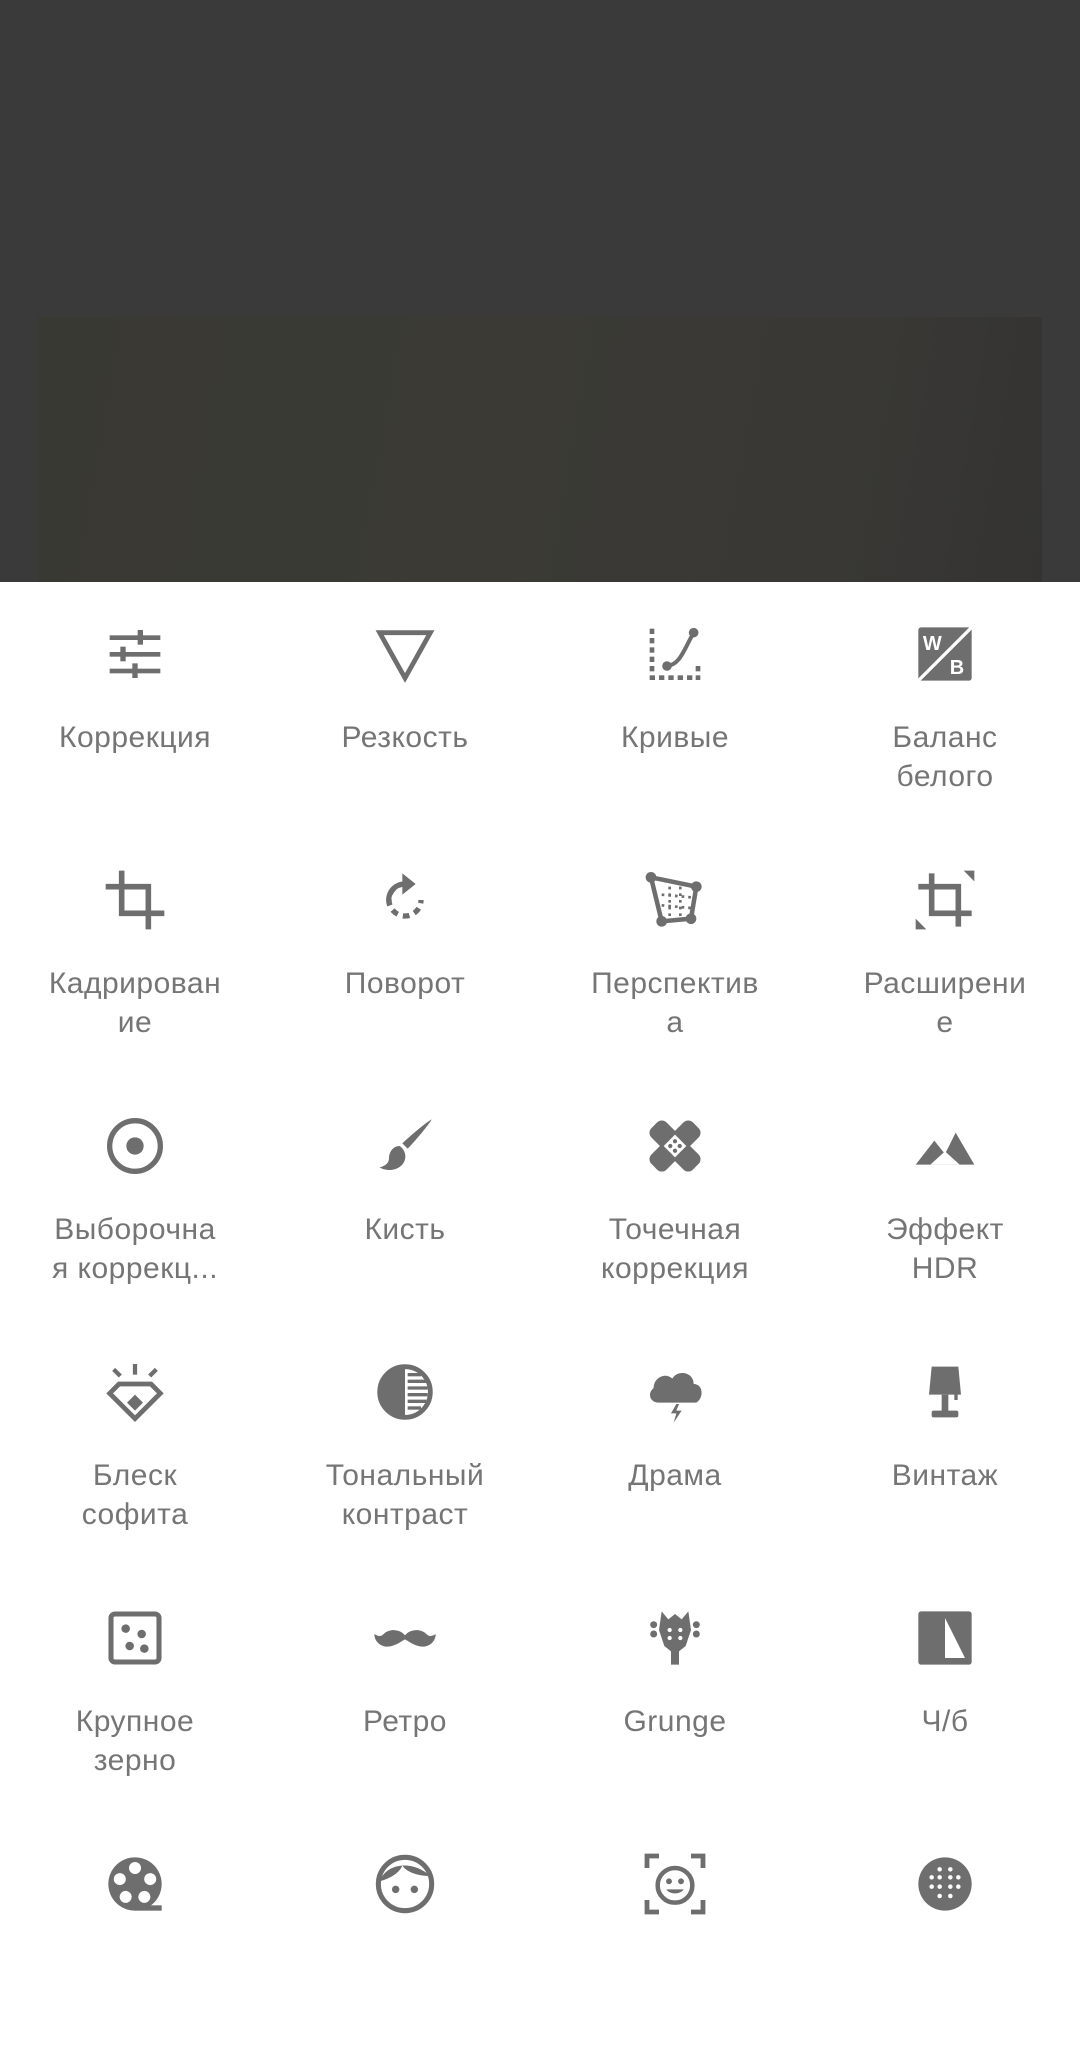  I want to click on guitar-icon, so click(675, 1638).